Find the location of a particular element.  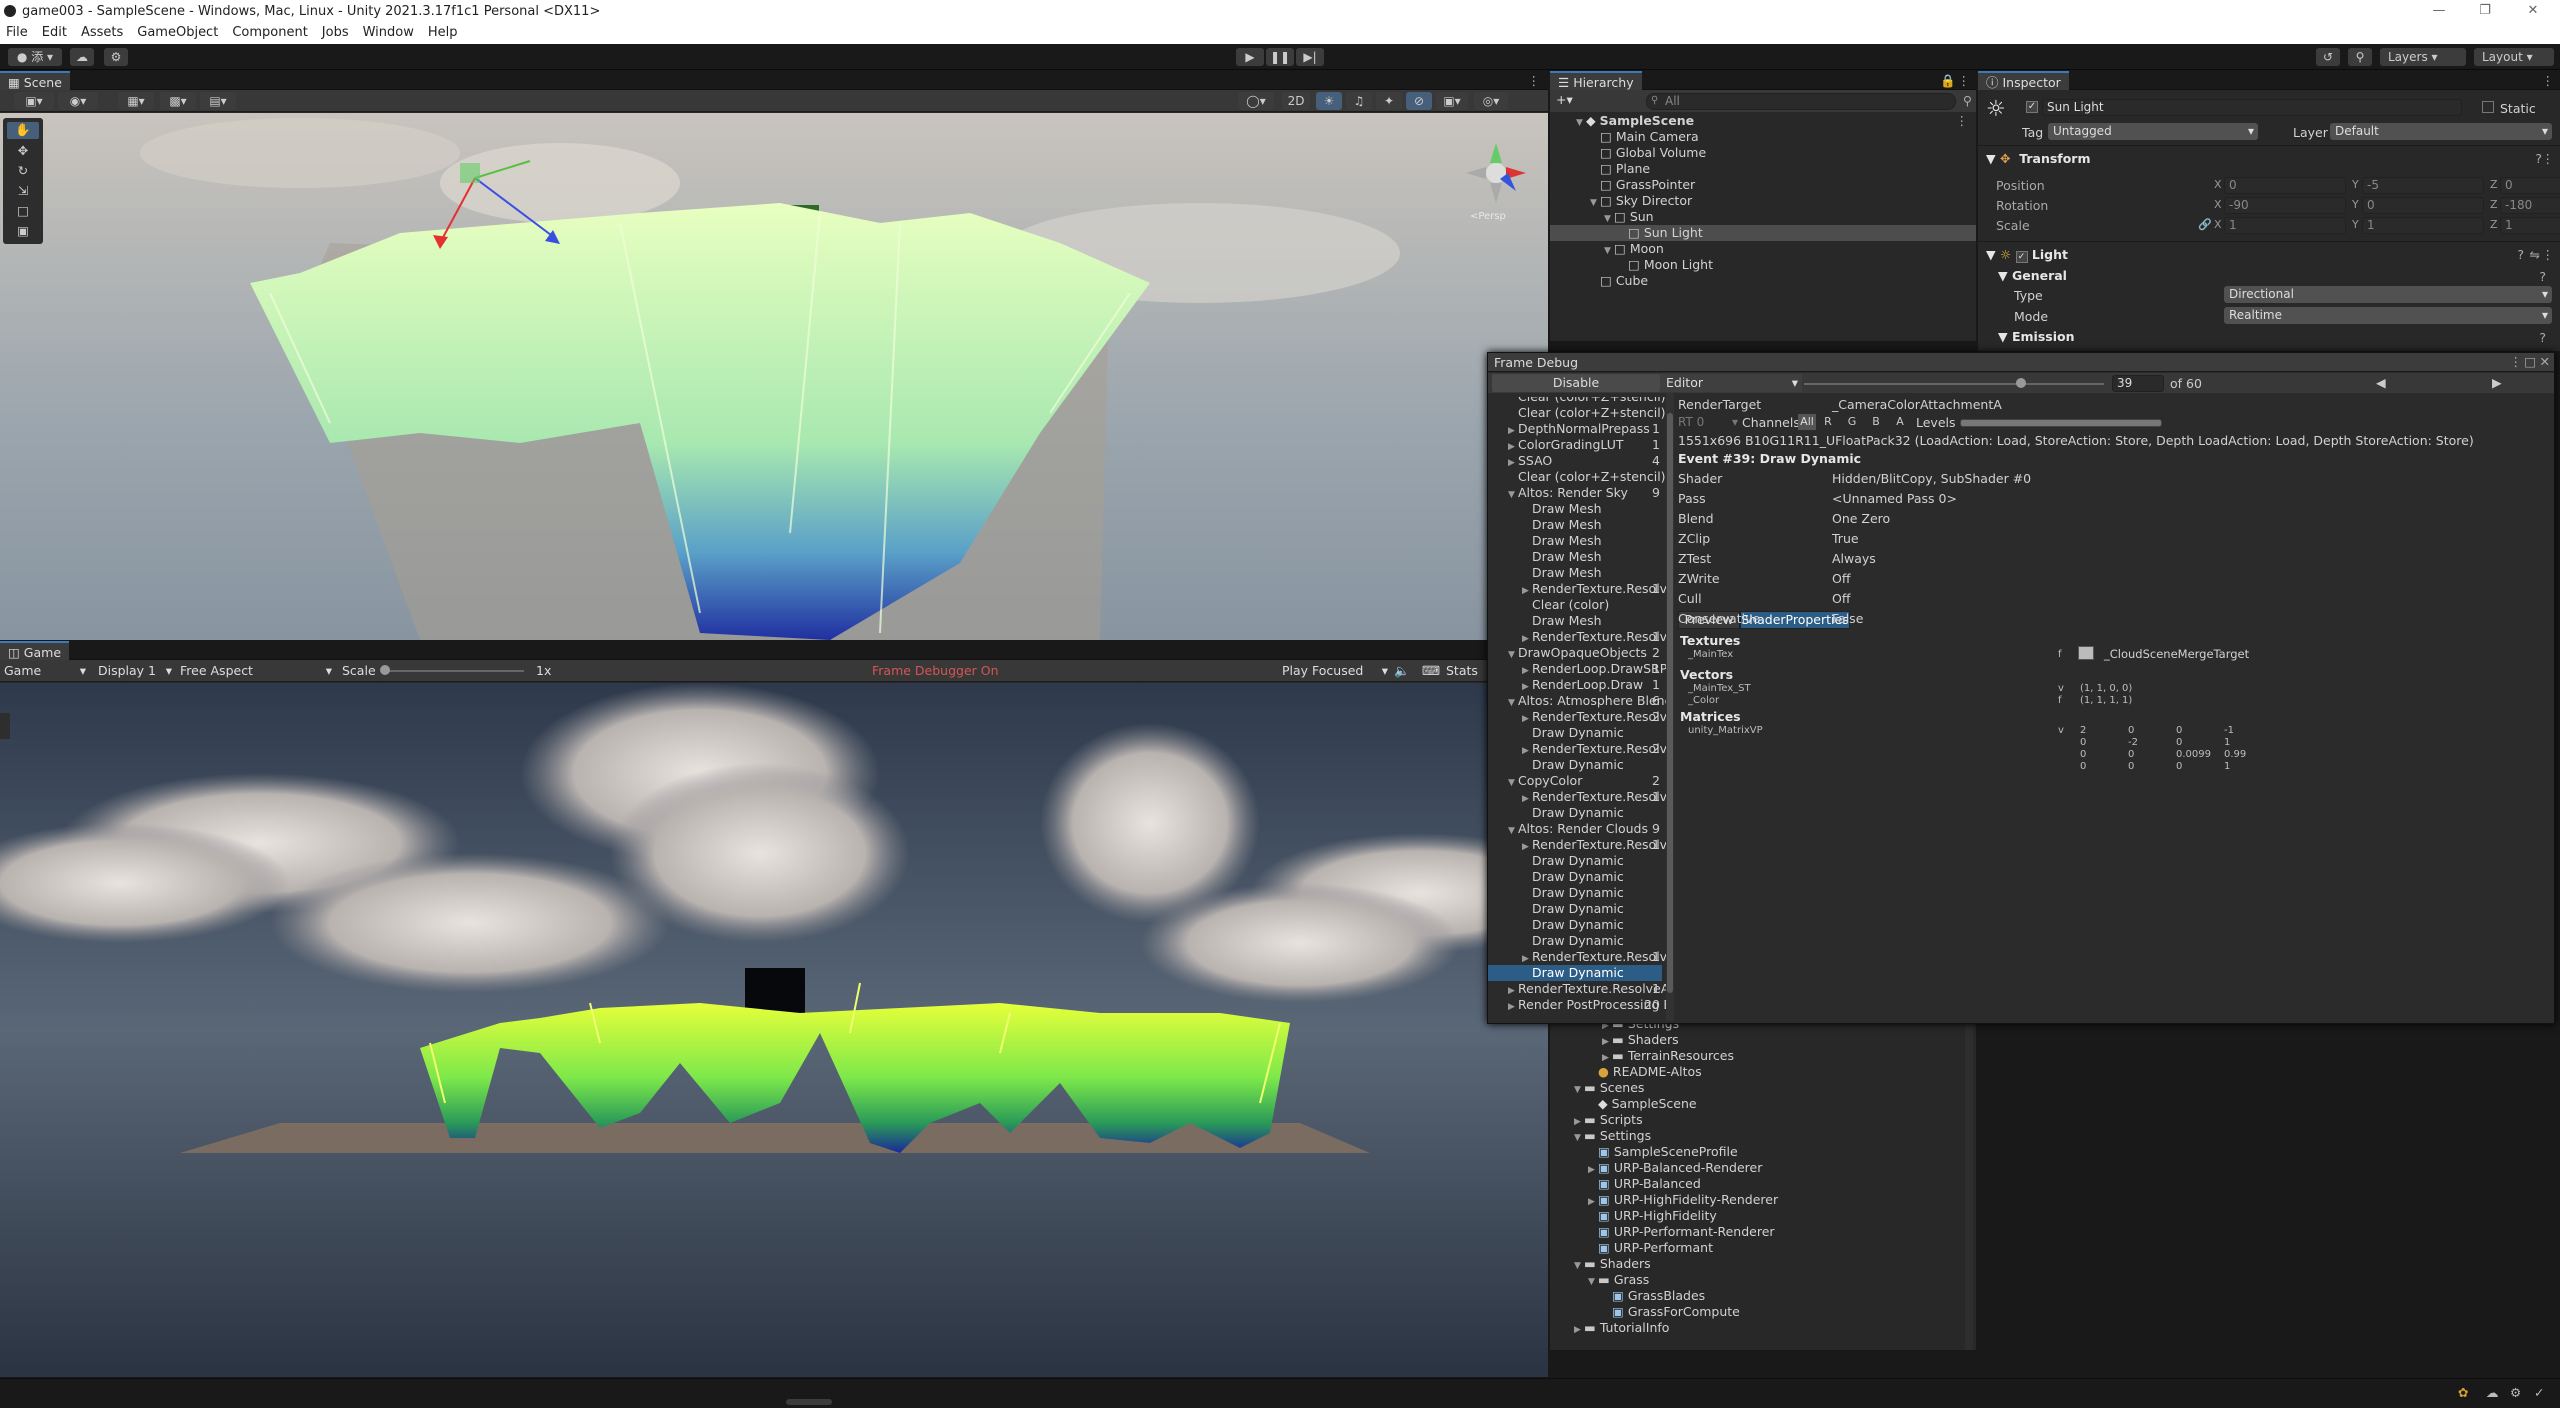

project-item: ● README-Altos is located at coordinates (1757, 1072).